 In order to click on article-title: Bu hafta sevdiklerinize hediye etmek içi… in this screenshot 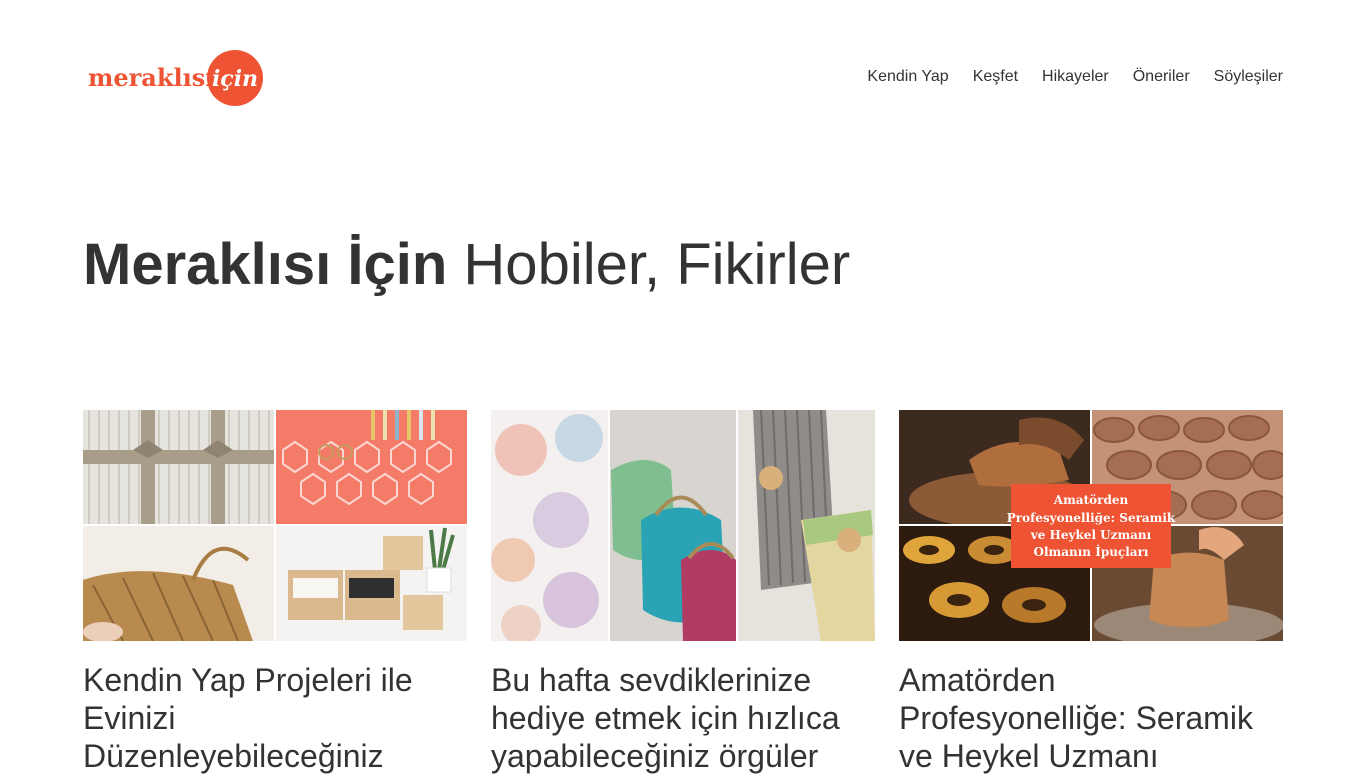, I will do `click(683, 718)`.